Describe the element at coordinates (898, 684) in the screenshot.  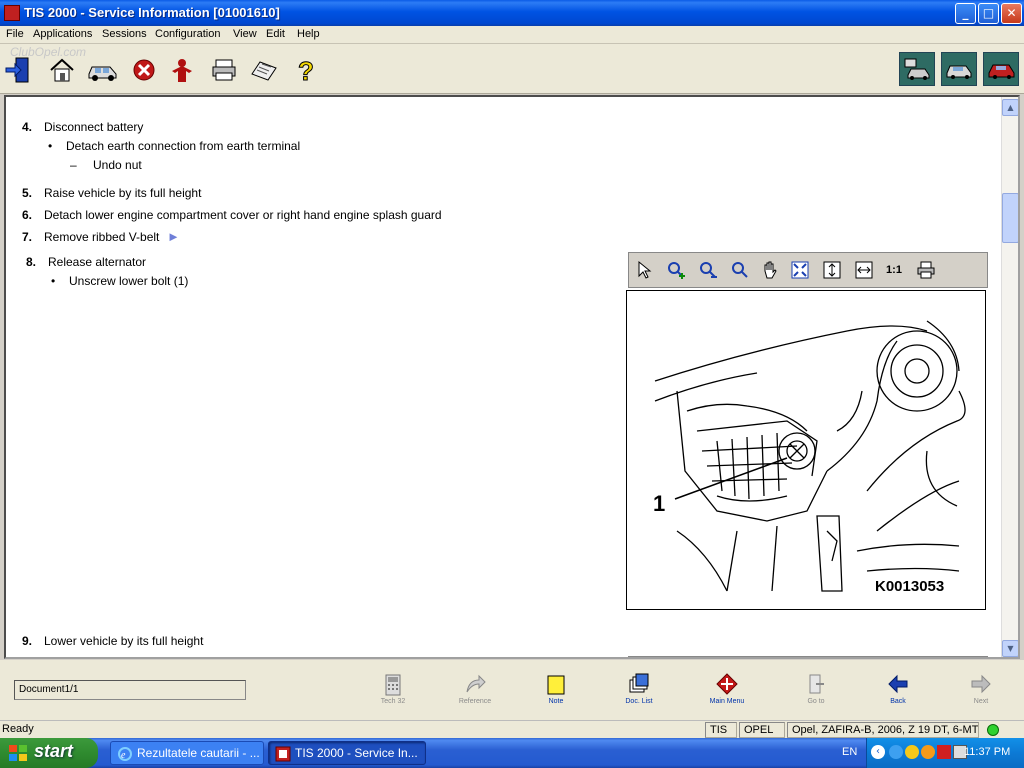
I see `back-icon` at that location.